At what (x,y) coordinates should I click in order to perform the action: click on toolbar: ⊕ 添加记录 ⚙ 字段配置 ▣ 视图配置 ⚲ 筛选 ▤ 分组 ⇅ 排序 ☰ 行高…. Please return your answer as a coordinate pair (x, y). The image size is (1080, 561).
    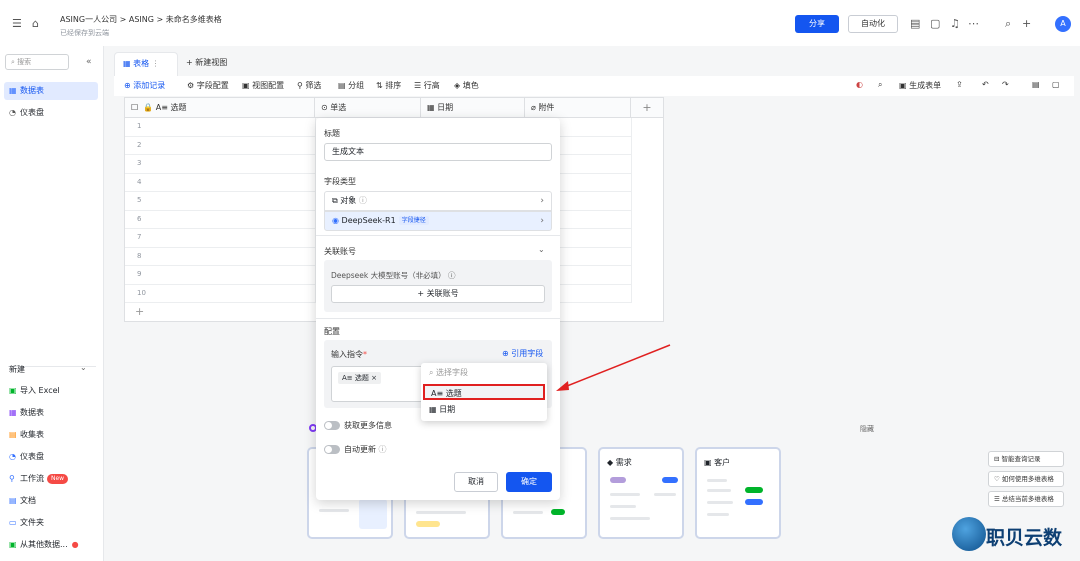
    Looking at the image, I should click on (594, 86).